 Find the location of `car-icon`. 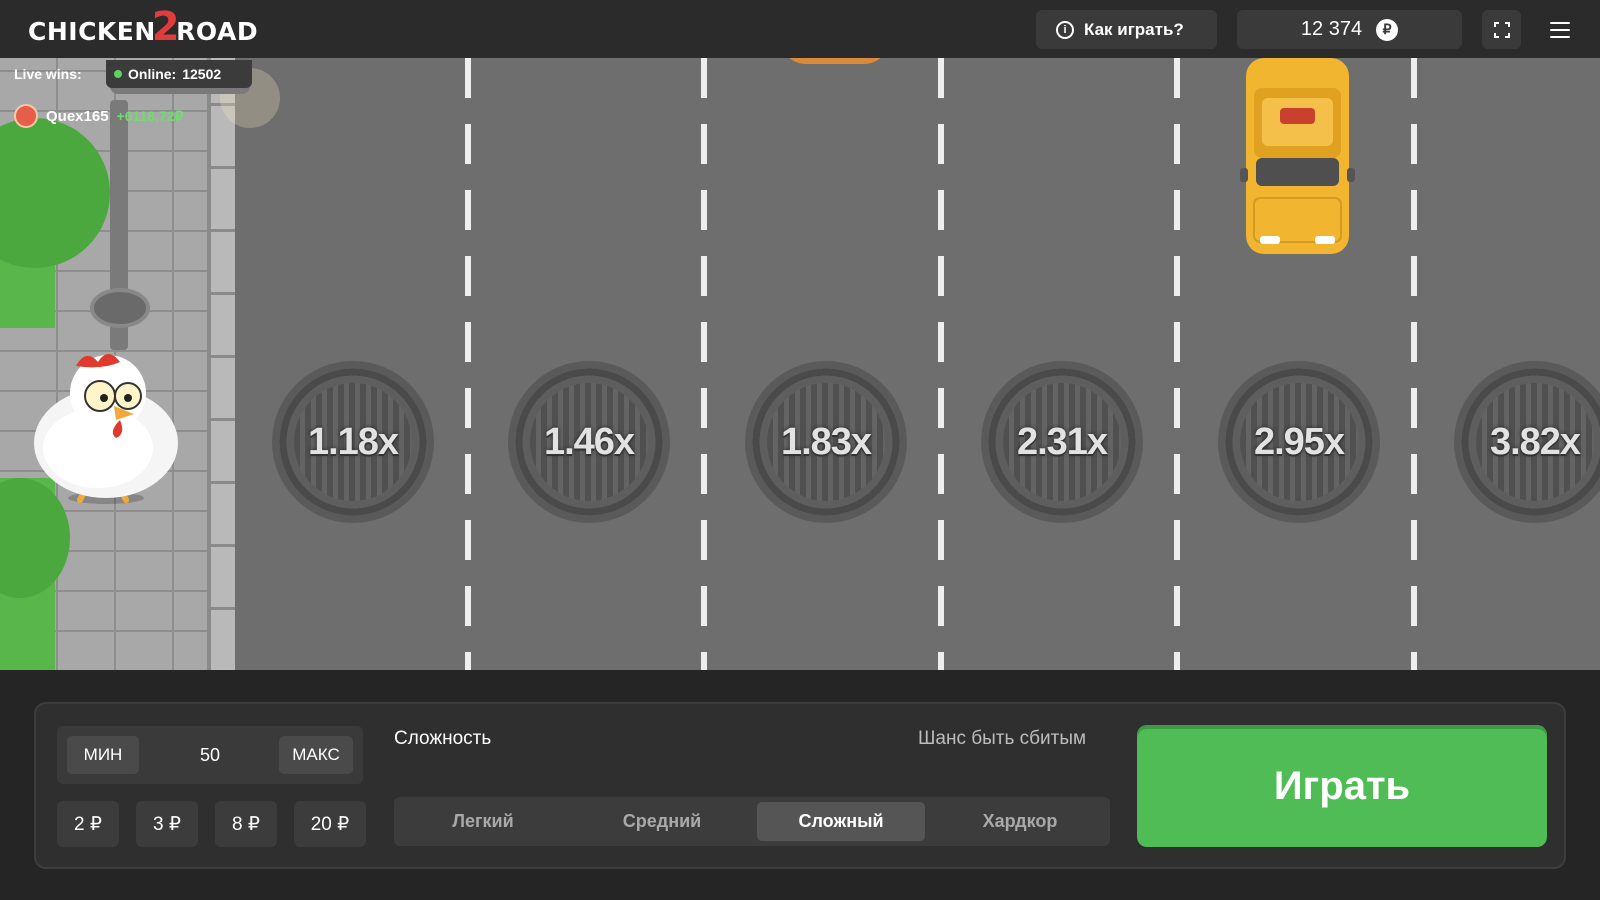

car-icon is located at coordinates (835, 61).